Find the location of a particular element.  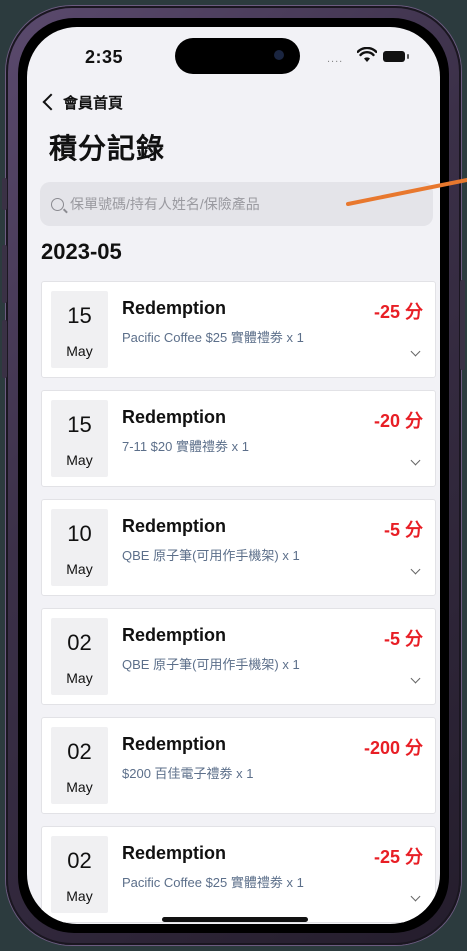

annotation-arrow is located at coordinates (406, 192).